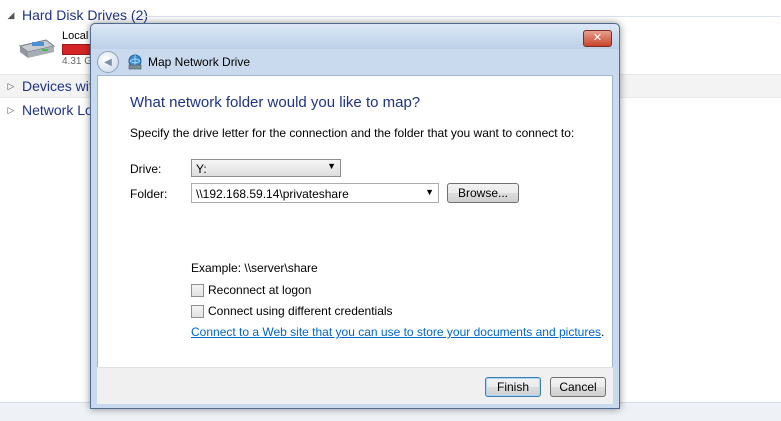  What do you see at coordinates (197, 290) in the screenshot?
I see `reconnect-checkbox` at bounding box center [197, 290].